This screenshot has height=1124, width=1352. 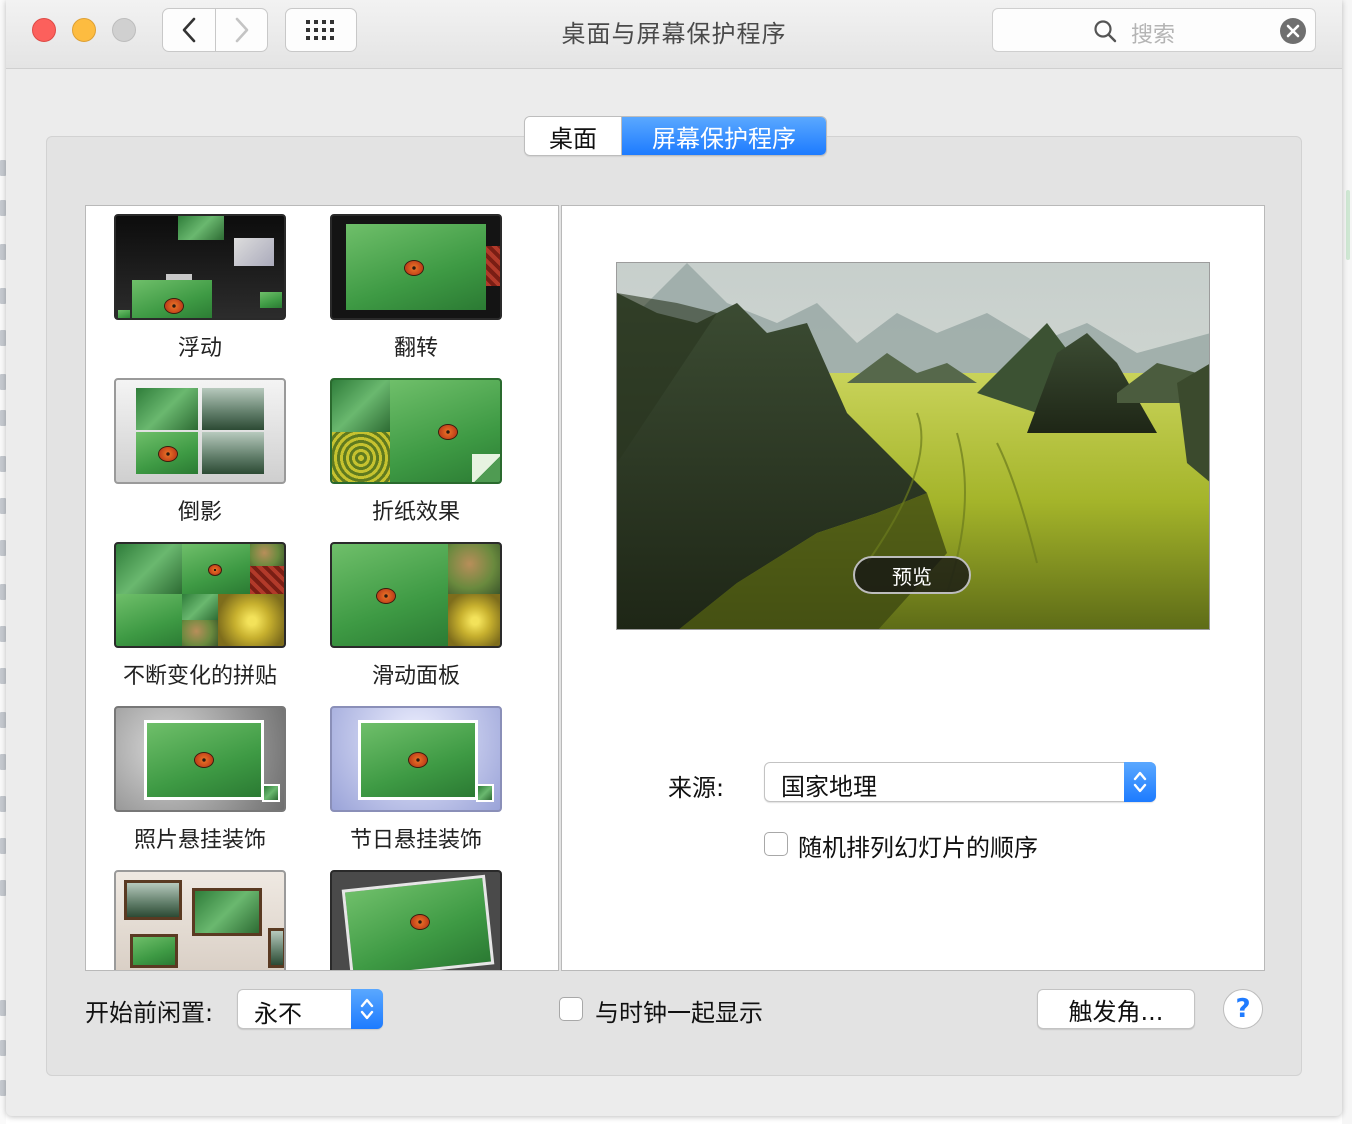 What do you see at coordinates (696, 788) in the screenshot?
I see `source-label: 来源:` at bounding box center [696, 788].